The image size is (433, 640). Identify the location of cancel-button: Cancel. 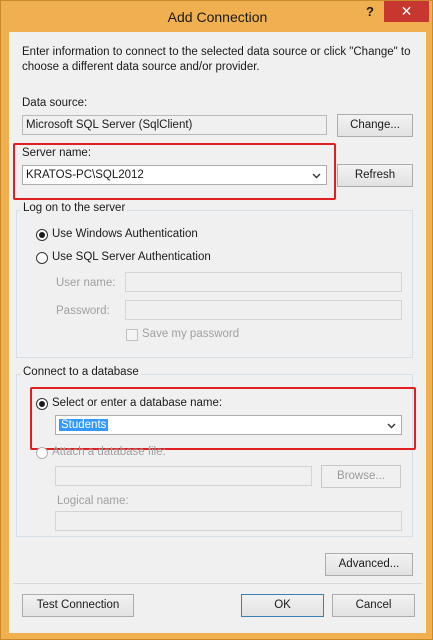
(373, 605).